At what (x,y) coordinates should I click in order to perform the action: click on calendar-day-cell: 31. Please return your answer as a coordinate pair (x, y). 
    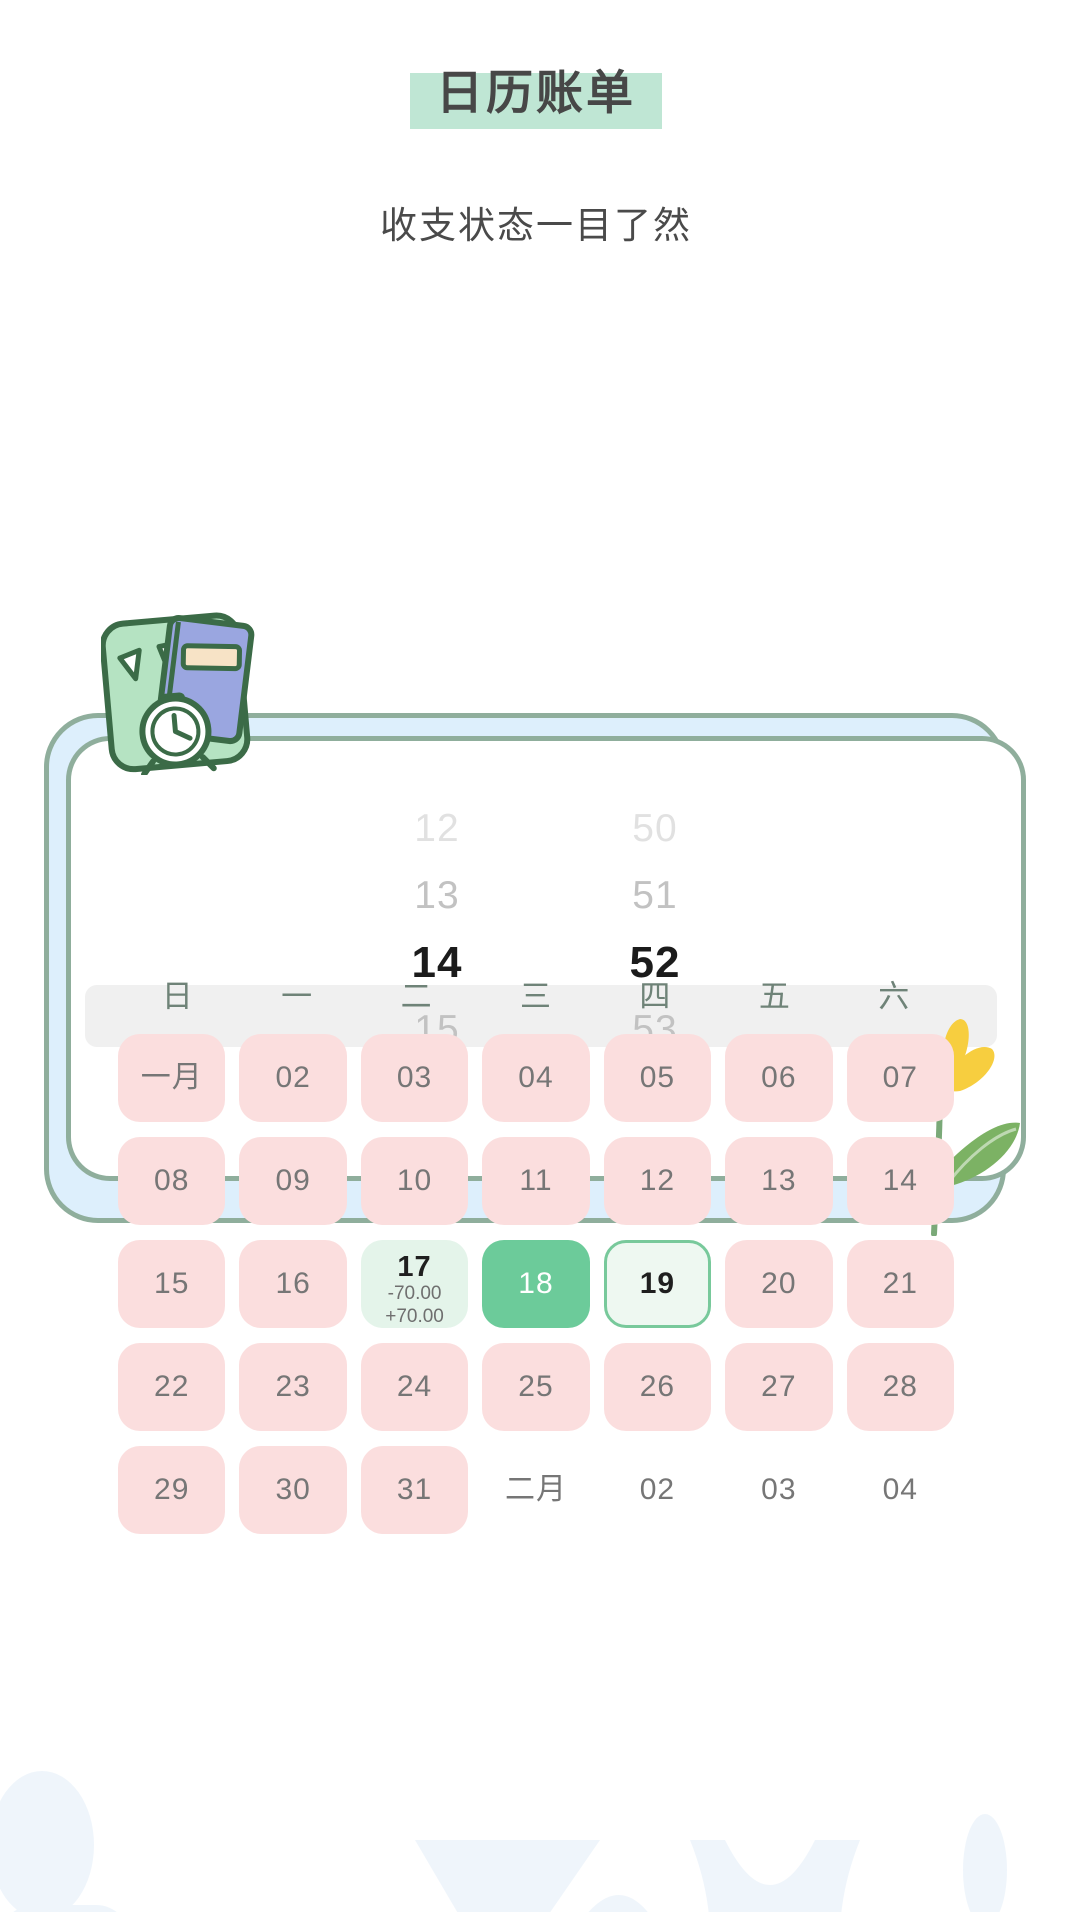
    Looking at the image, I should click on (414, 1489).